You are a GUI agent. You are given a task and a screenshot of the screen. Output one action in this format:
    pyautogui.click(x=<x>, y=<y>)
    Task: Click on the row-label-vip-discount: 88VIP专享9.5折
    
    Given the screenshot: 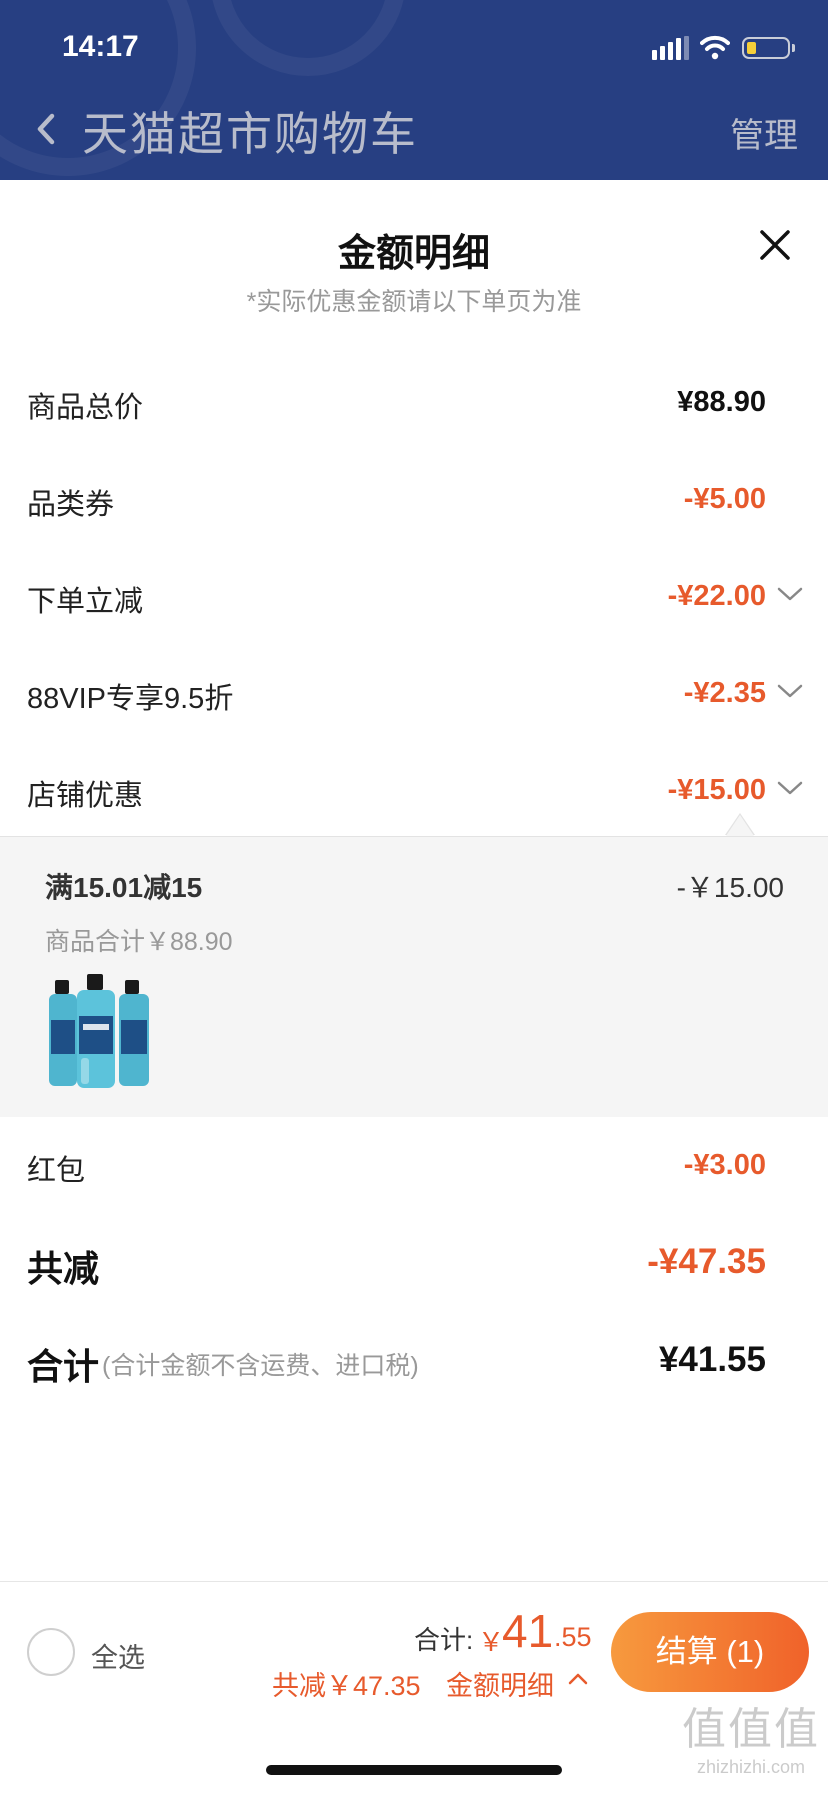 What is the action you would take?
    pyautogui.click(x=130, y=699)
    